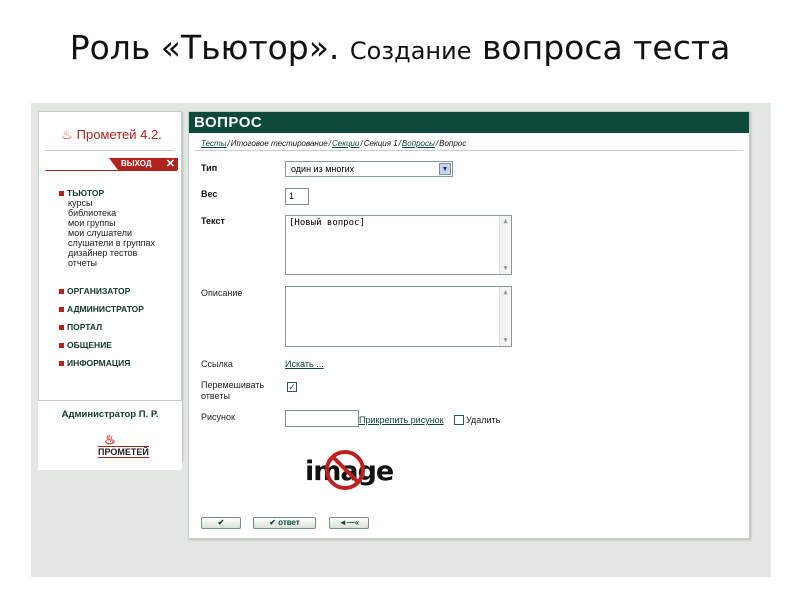 This screenshot has height=600, width=800. What do you see at coordinates (445, 169) in the screenshot?
I see `chevron-down-icon: ▼` at bounding box center [445, 169].